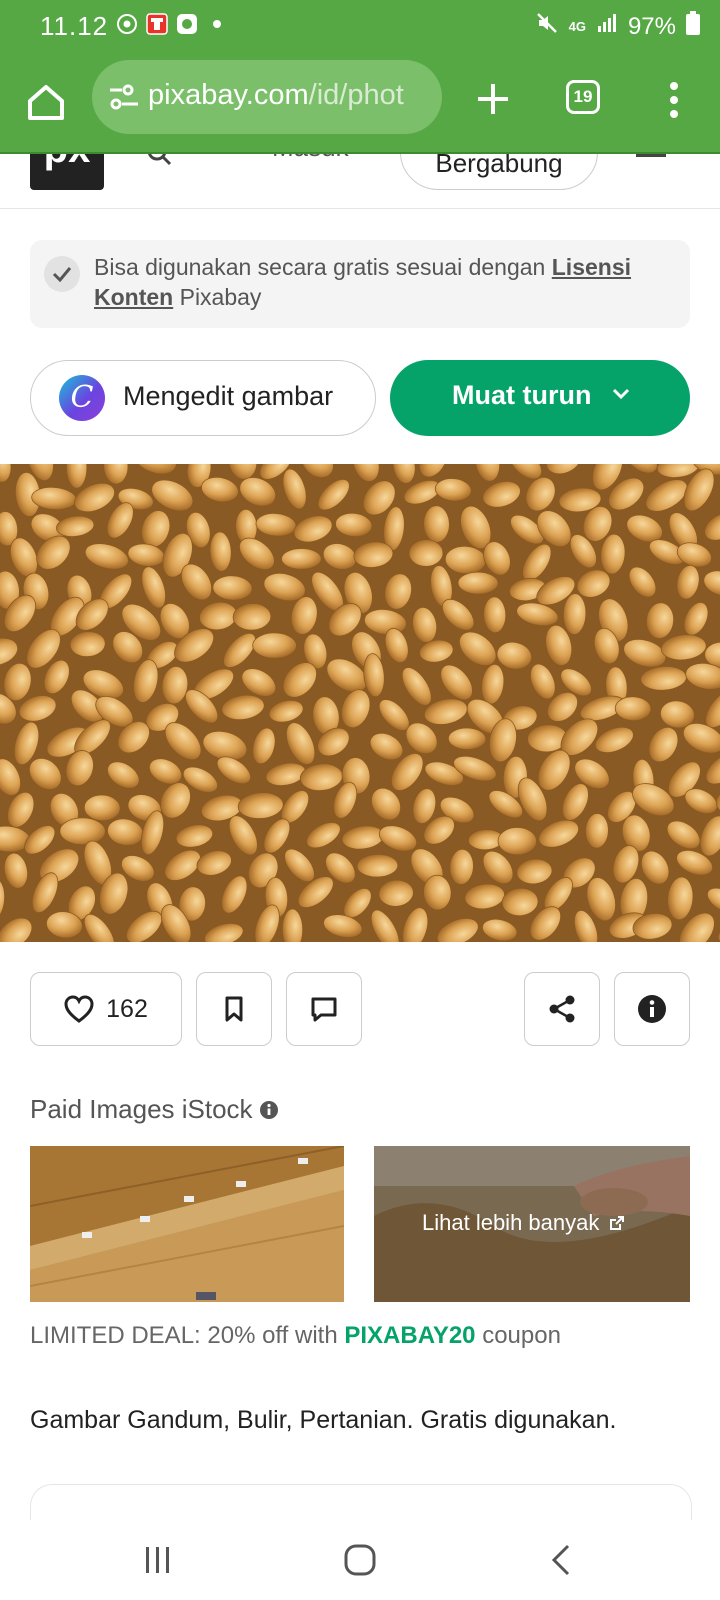  I want to click on status-time: 11.12, so click(74, 26).